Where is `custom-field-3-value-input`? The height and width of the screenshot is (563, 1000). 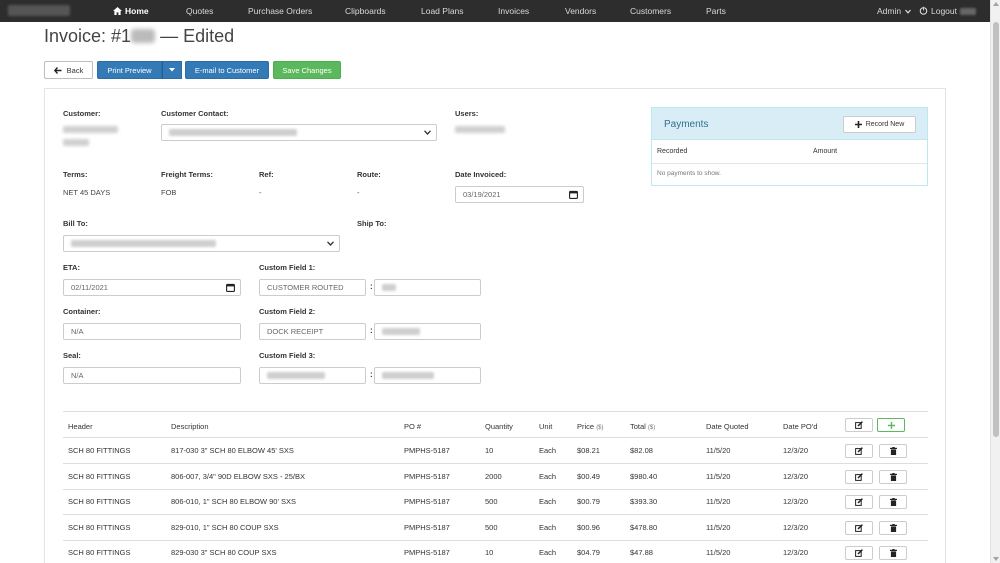
custom-field-3-value-input is located at coordinates (427, 375).